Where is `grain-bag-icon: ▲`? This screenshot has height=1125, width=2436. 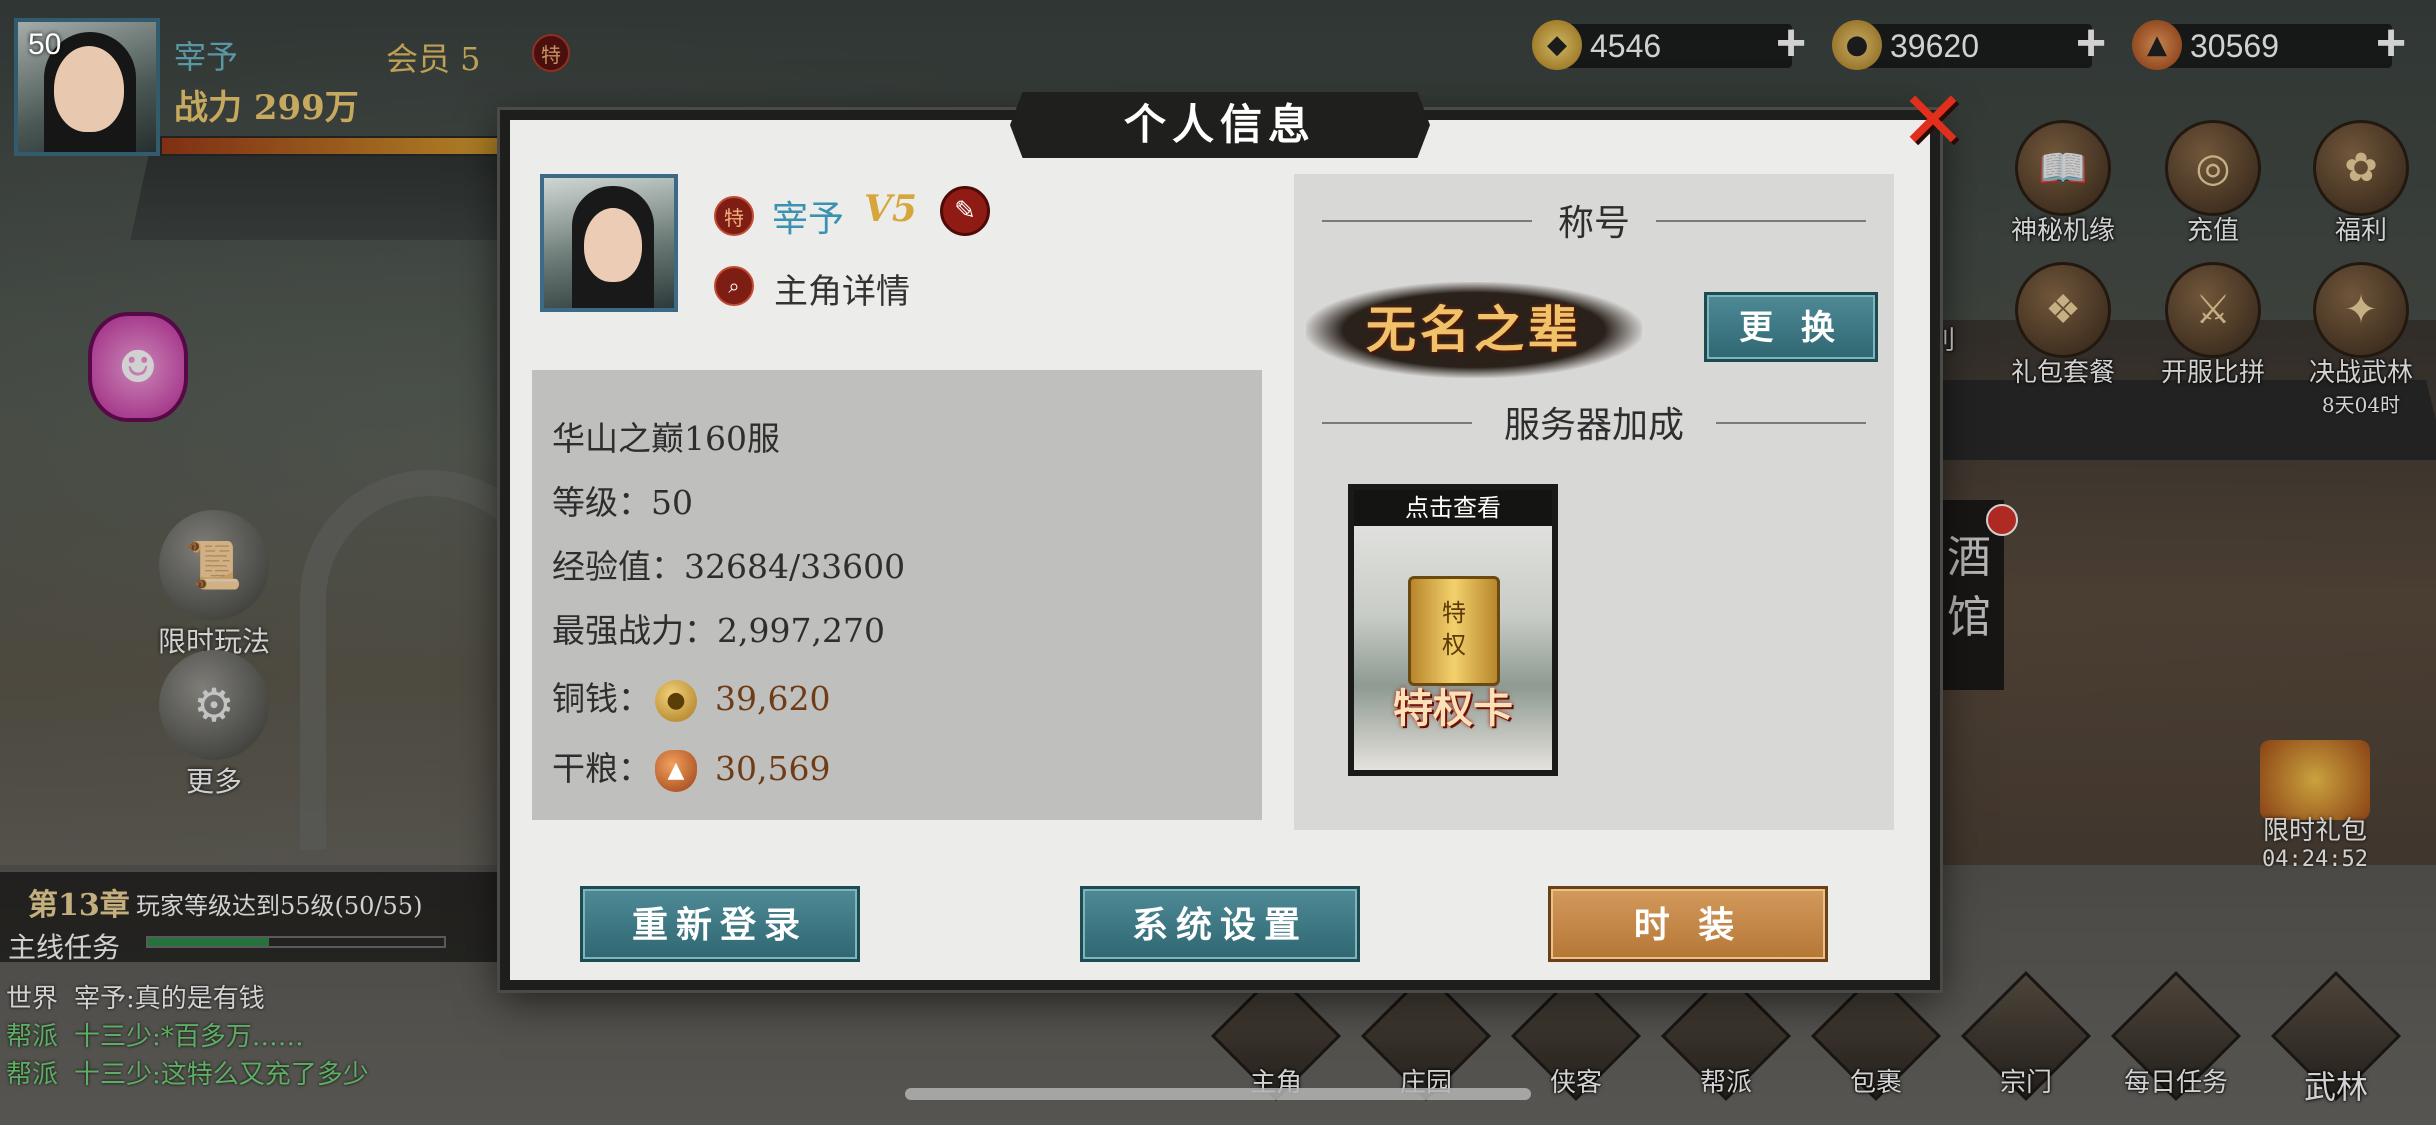 grain-bag-icon: ▲ is located at coordinates (676, 771).